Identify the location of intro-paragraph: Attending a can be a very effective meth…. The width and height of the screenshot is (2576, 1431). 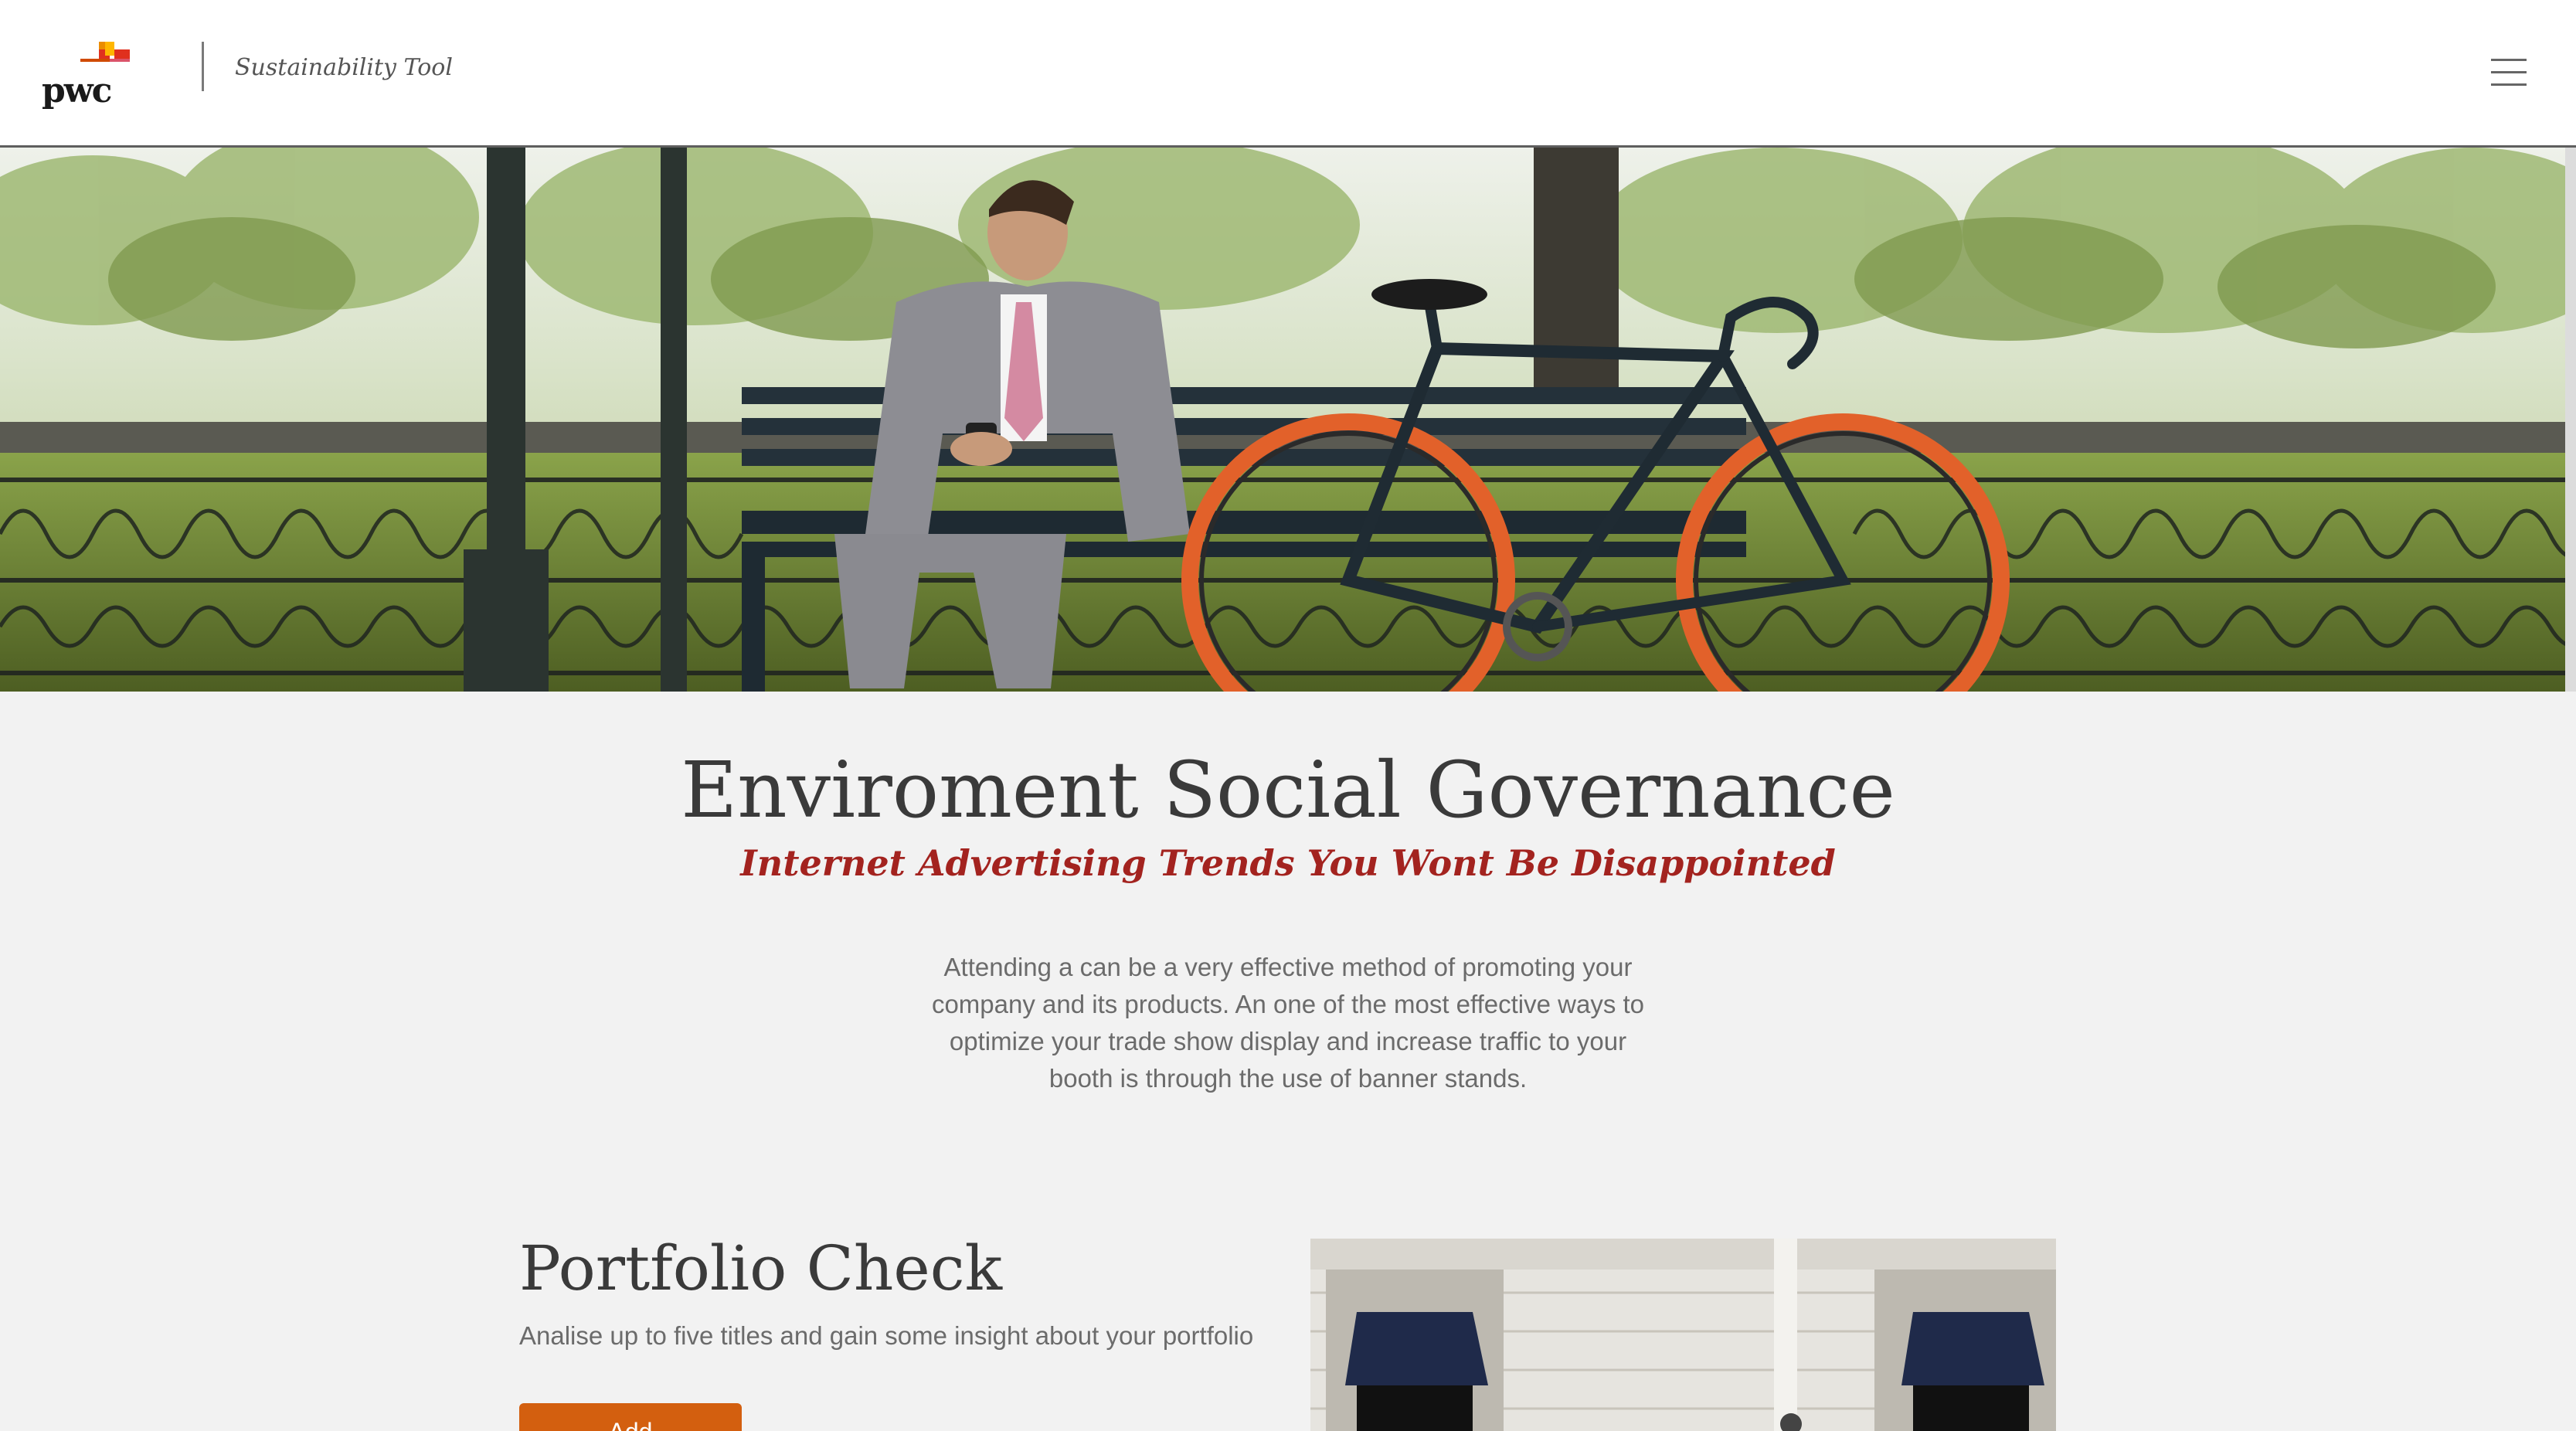
(1288, 1023).